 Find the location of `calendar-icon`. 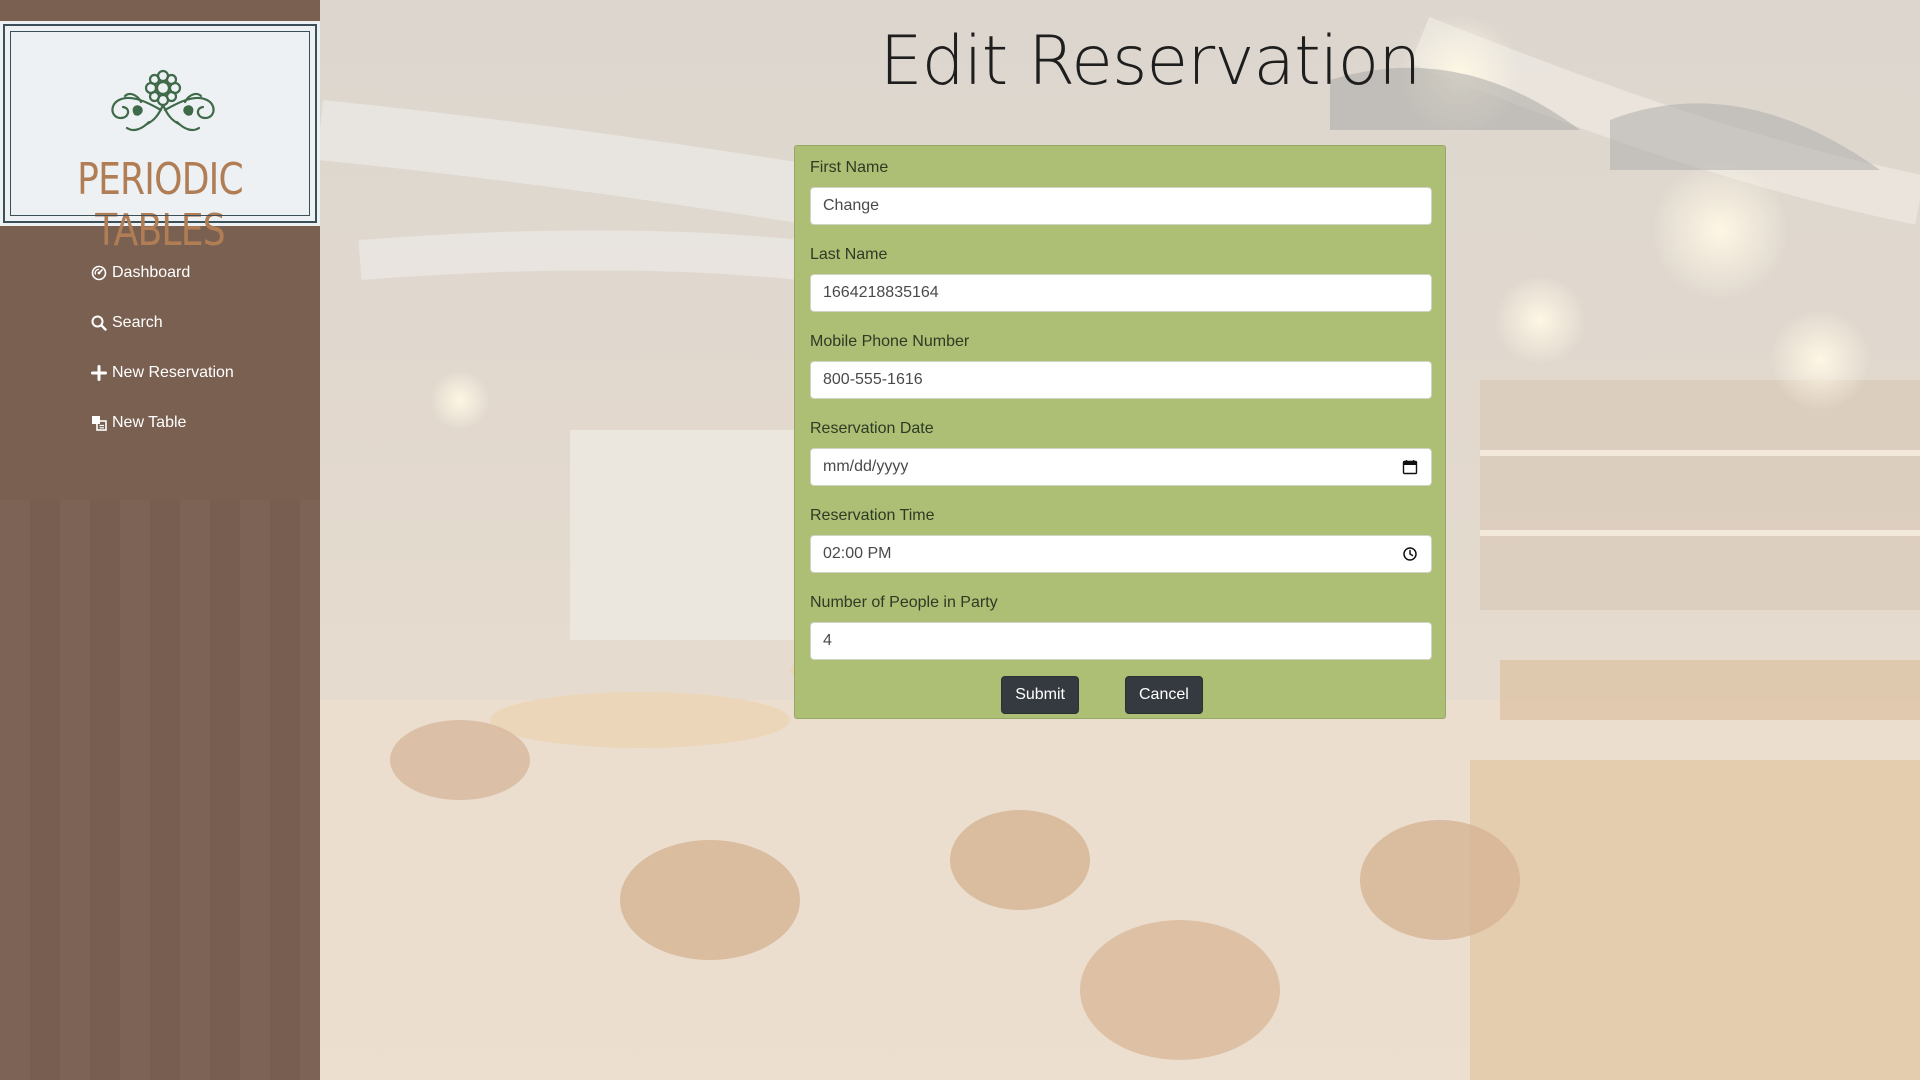

calendar-icon is located at coordinates (1410, 467).